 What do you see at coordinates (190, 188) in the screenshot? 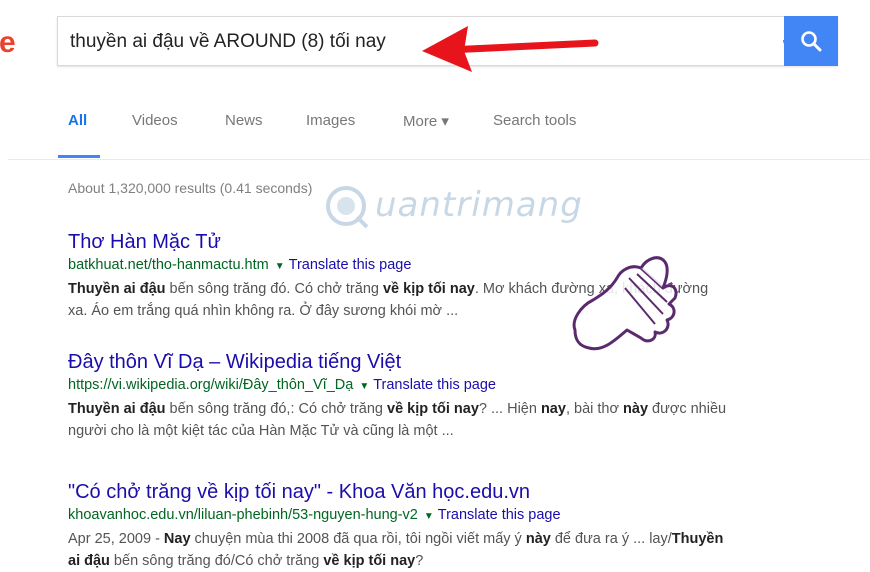
I see `result-stats: About 1,320,000 results (0.41 seconds)` at bounding box center [190, 188].